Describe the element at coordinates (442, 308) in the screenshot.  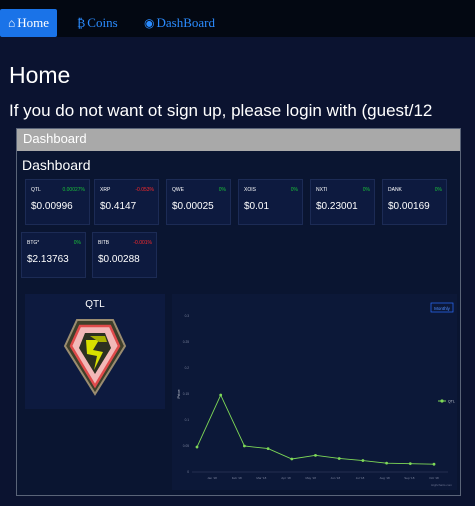
I see `monthly-button-label: Monthly` at that location.